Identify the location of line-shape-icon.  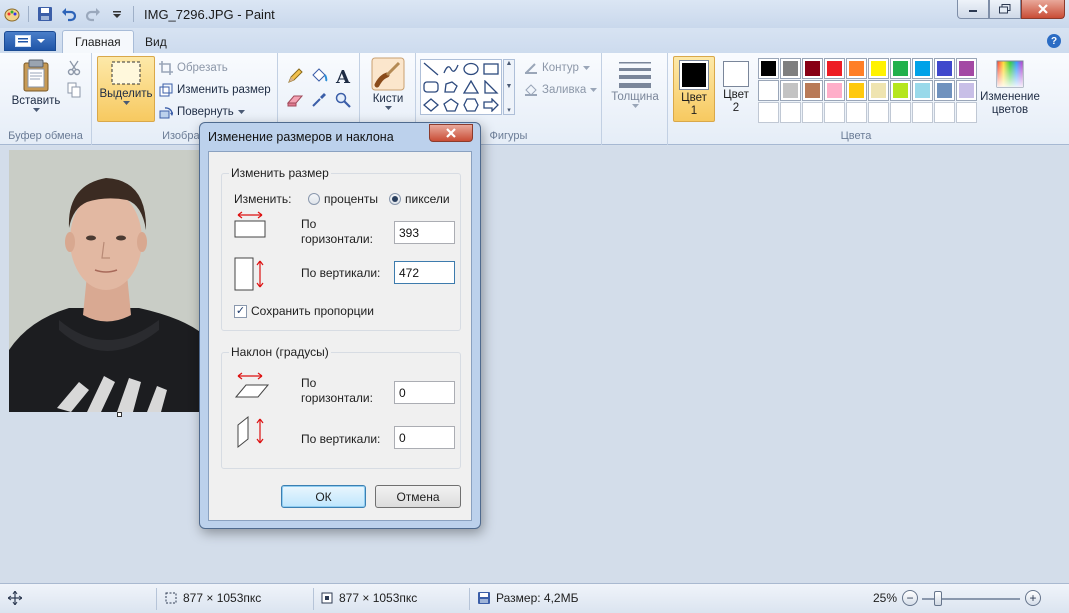
(431, 69).